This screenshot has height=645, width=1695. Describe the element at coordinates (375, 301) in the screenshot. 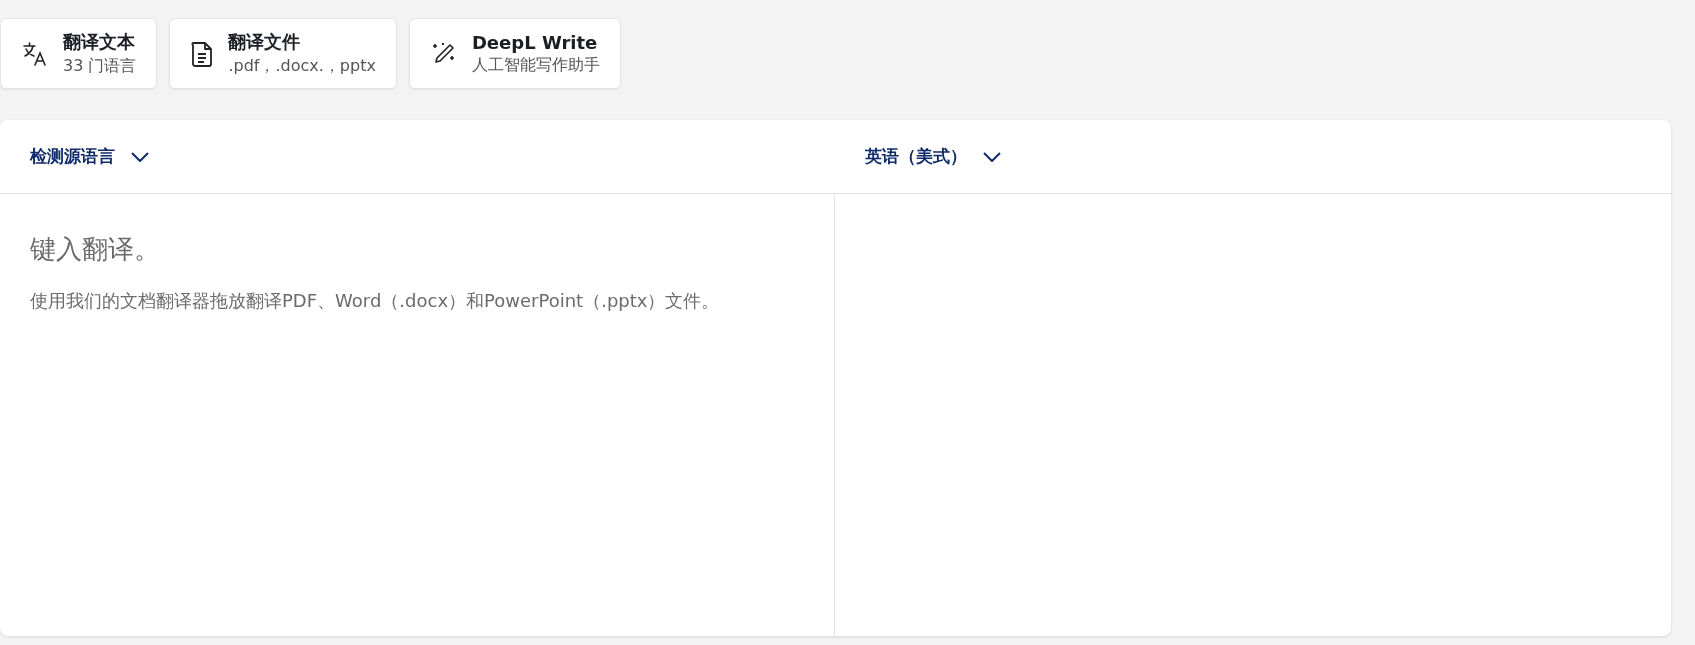

I see `drag-drop-hint: 使用我们的文档翻译器拖放翻译PDF、Word（.docx）和PowerPoint（.pptx）文件。` at that location.